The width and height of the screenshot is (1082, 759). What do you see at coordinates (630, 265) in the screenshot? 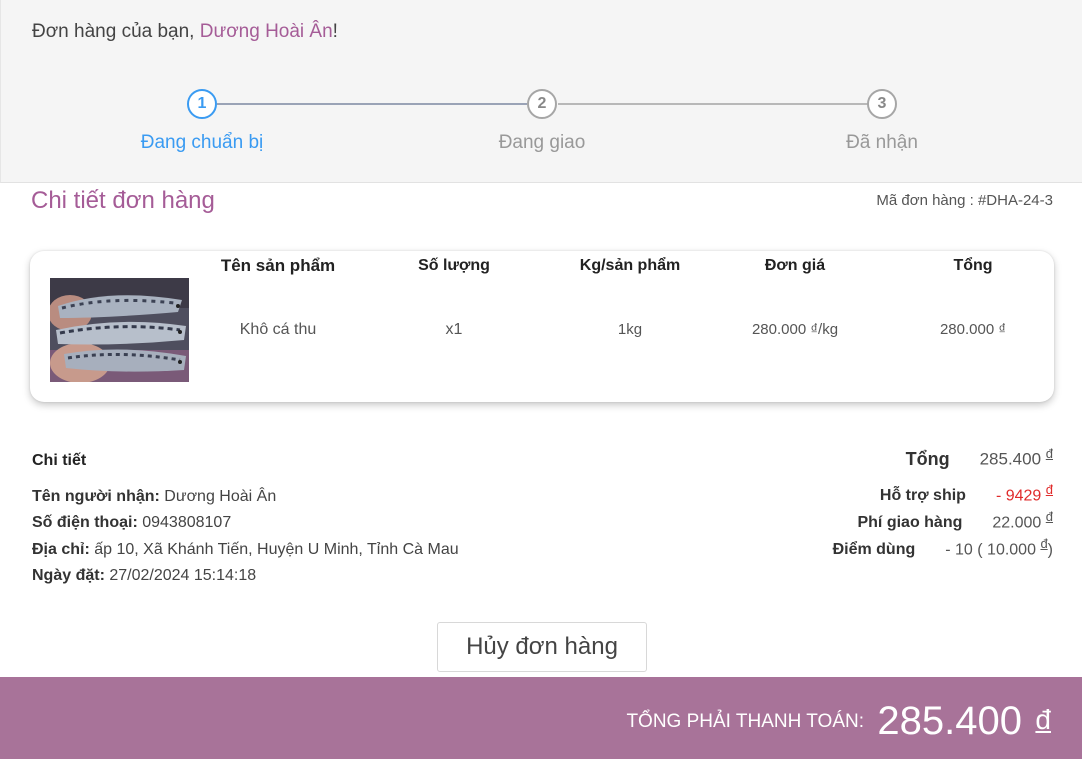
I see `column-header-kg: Kg/sản phẩm` at bounding box center [630, 265].